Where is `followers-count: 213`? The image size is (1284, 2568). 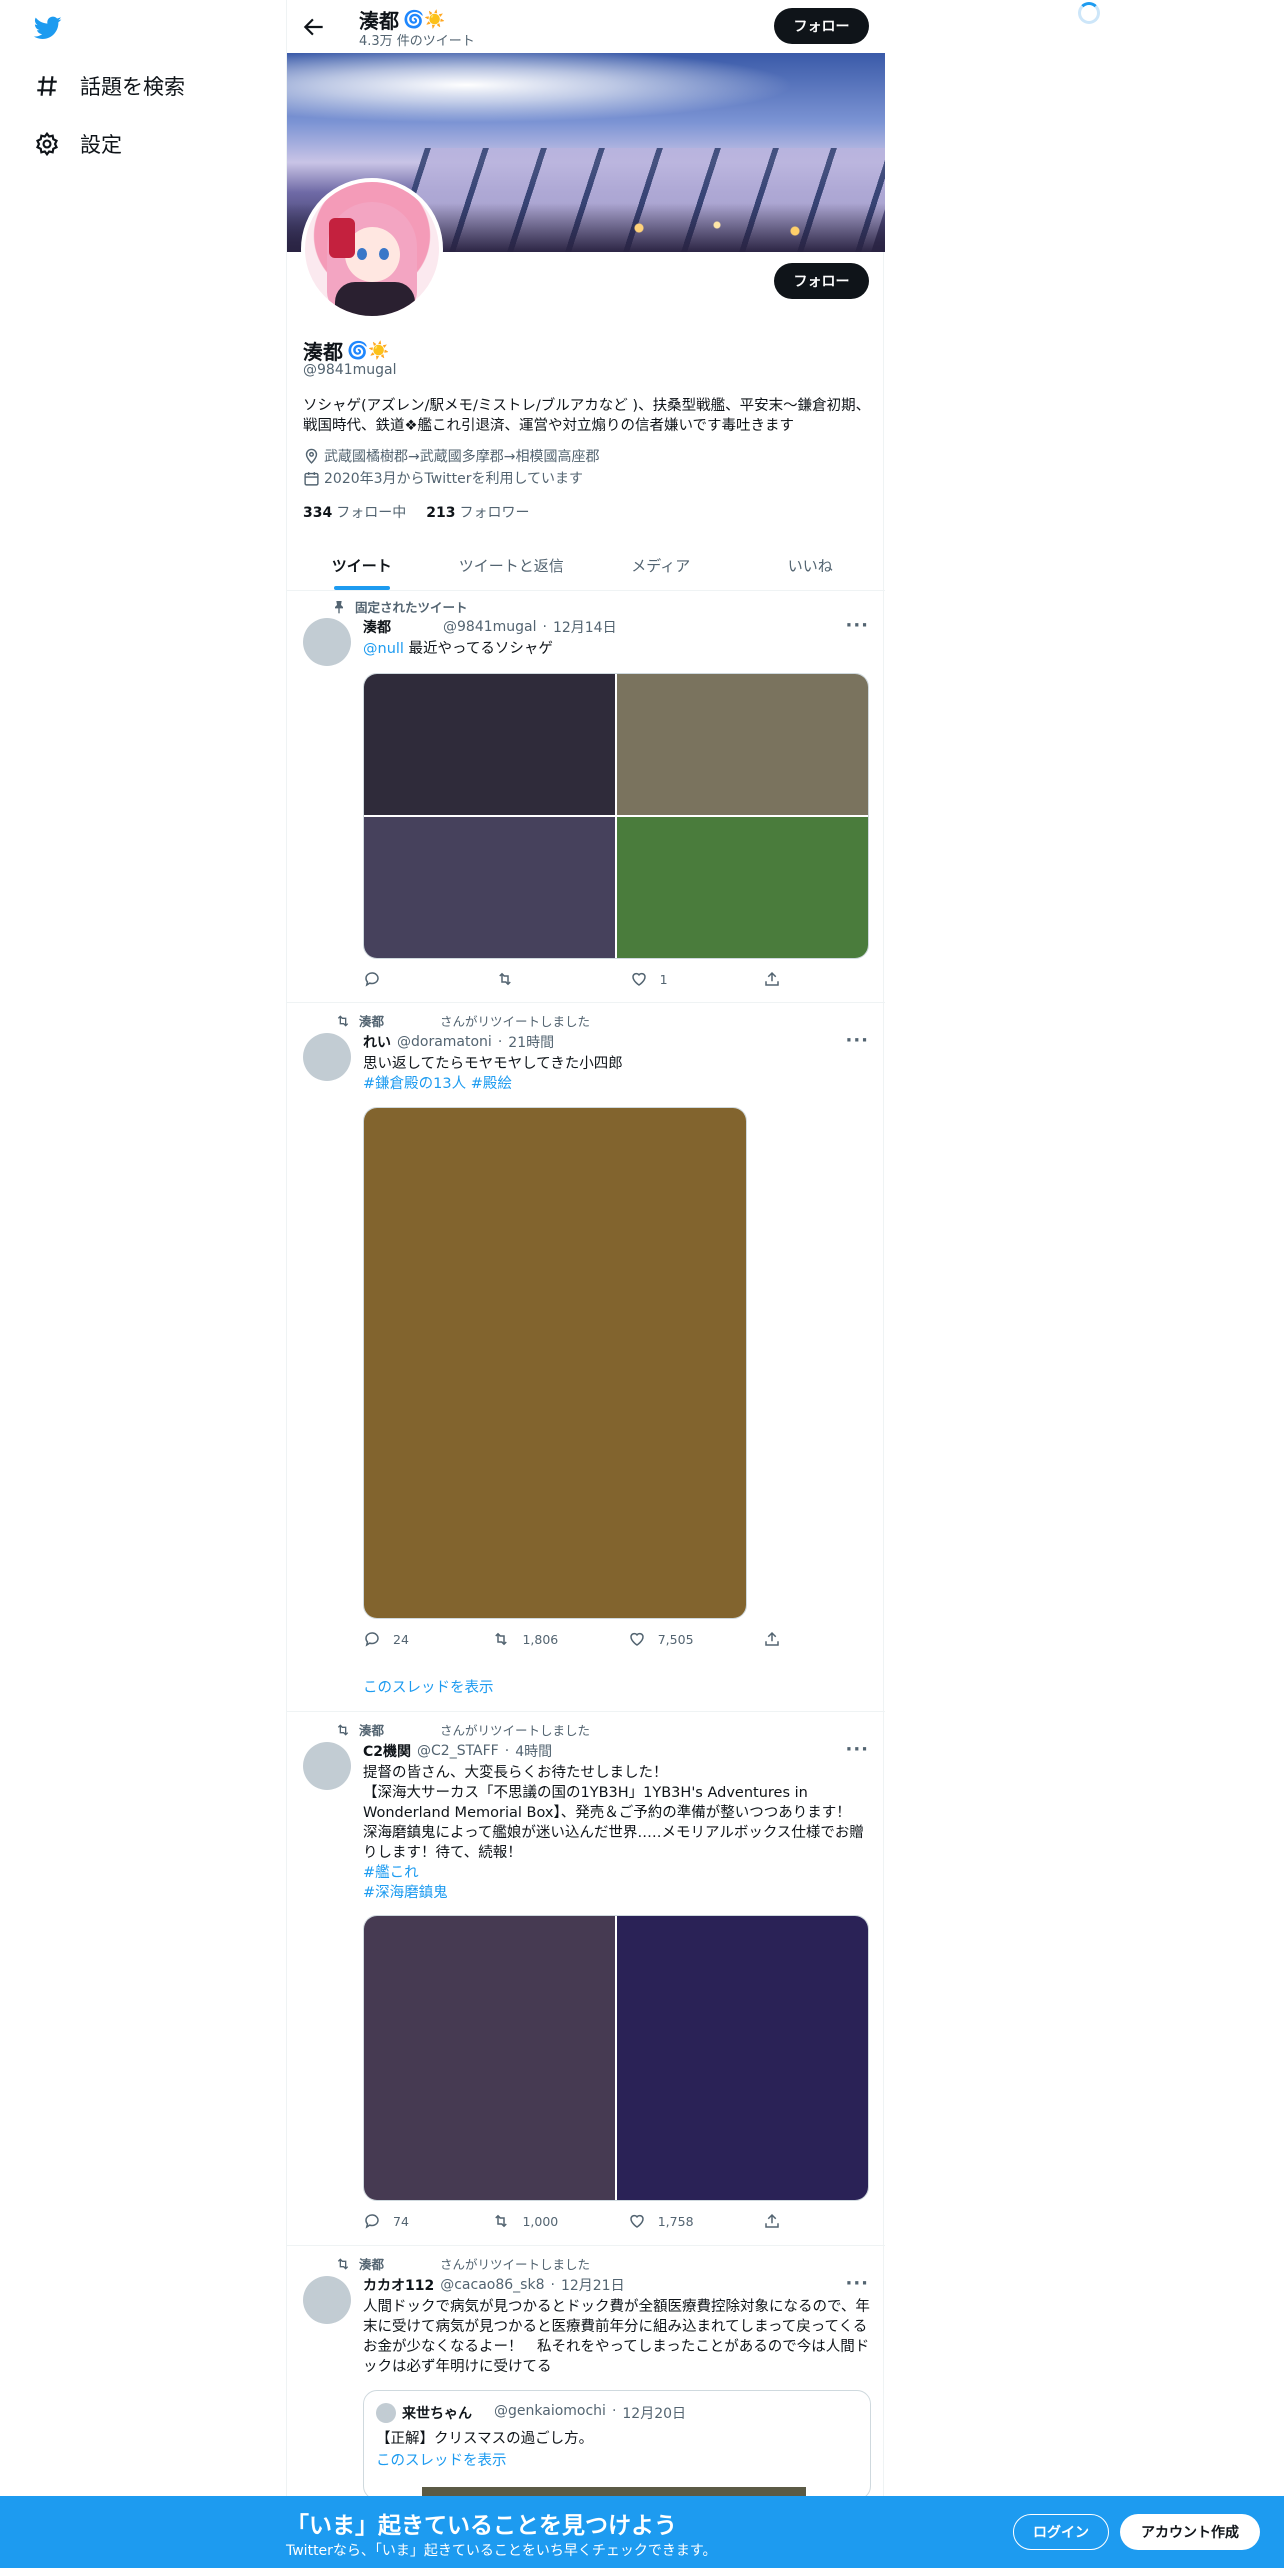 followers-count: 213 is located at coordinates (441, 513).